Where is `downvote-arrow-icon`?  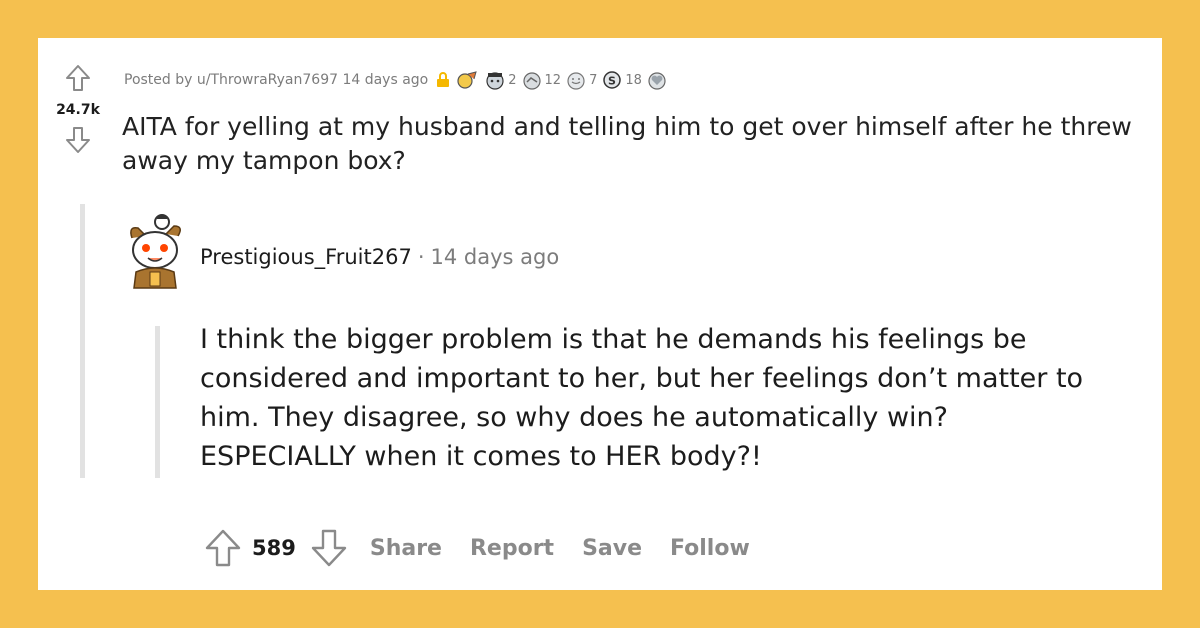
downvote-arrow-icon is located at coordinates (78, 140).